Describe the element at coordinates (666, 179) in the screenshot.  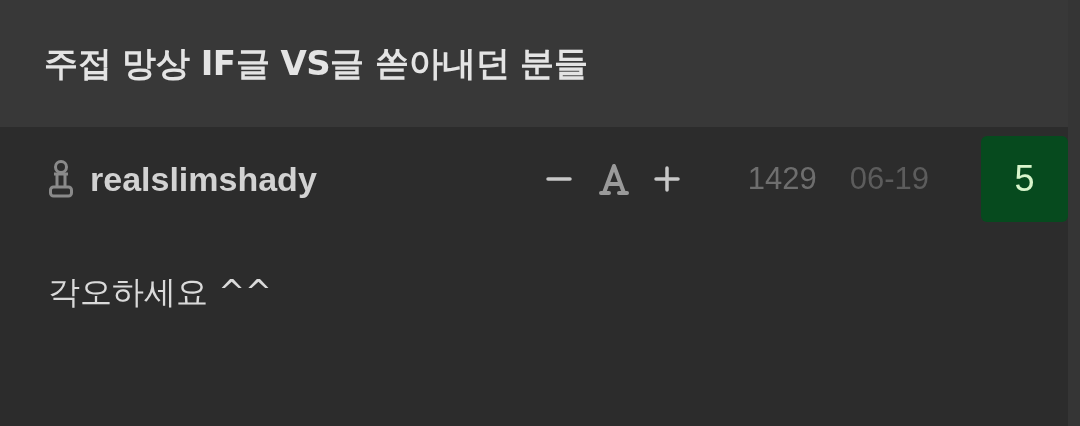
I see `plus-icon` at that location.